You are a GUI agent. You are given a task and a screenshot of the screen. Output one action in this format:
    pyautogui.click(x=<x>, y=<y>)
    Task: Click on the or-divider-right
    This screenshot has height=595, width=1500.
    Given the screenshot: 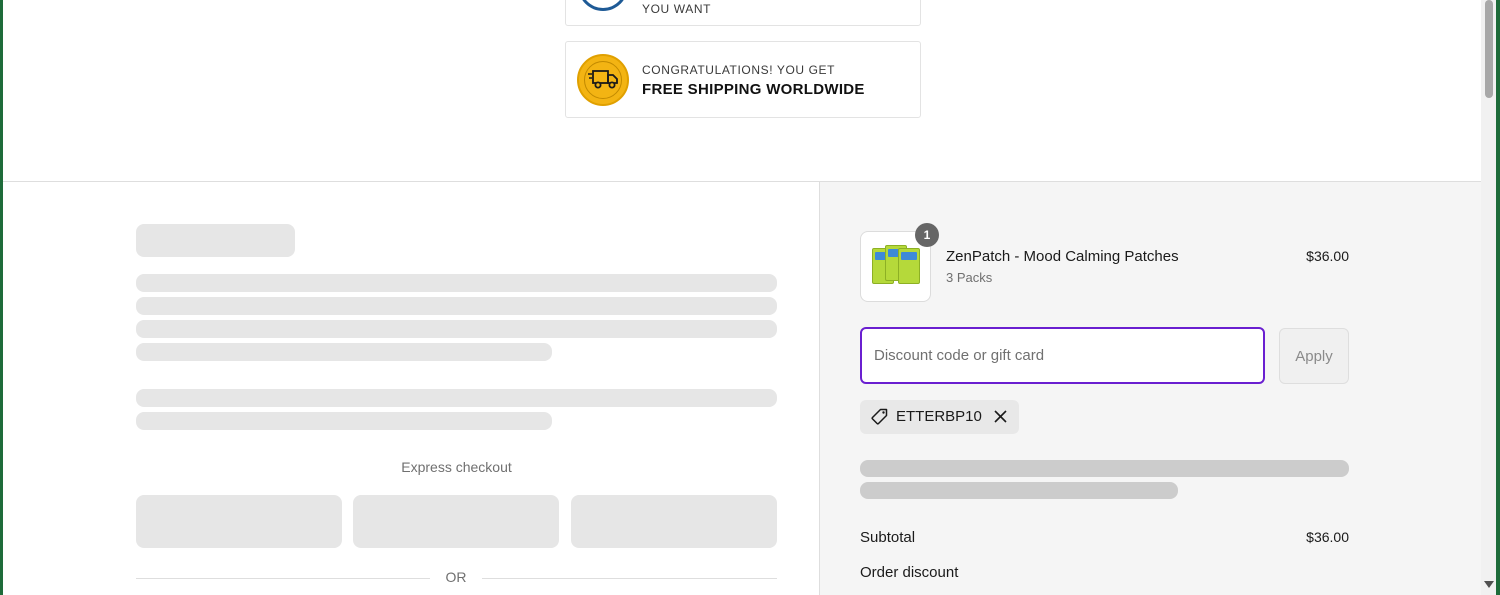 What is the action you would take?
    pyautogui.click(x=629, y=578)
    